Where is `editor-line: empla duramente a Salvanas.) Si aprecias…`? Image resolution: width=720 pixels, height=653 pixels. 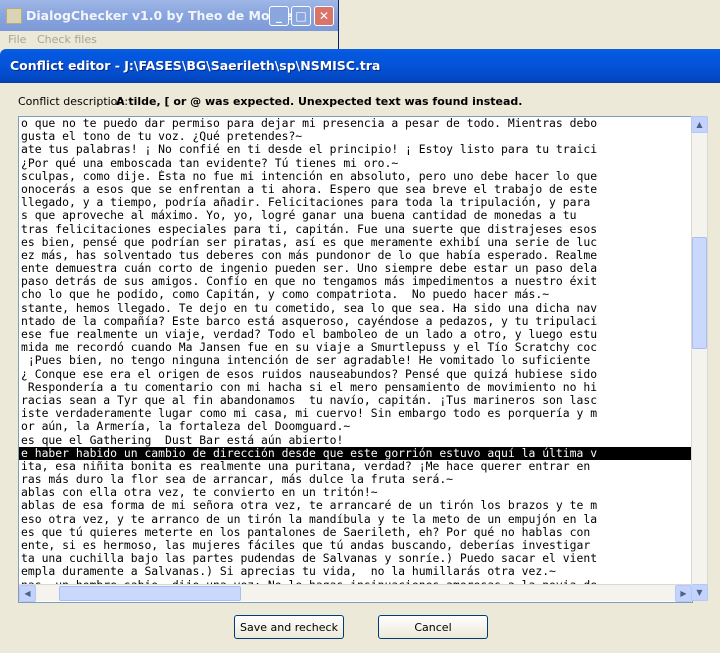 editor-line: empla duramente a Salvanas.) Si aprecias… is located at coordinates (355, 571).